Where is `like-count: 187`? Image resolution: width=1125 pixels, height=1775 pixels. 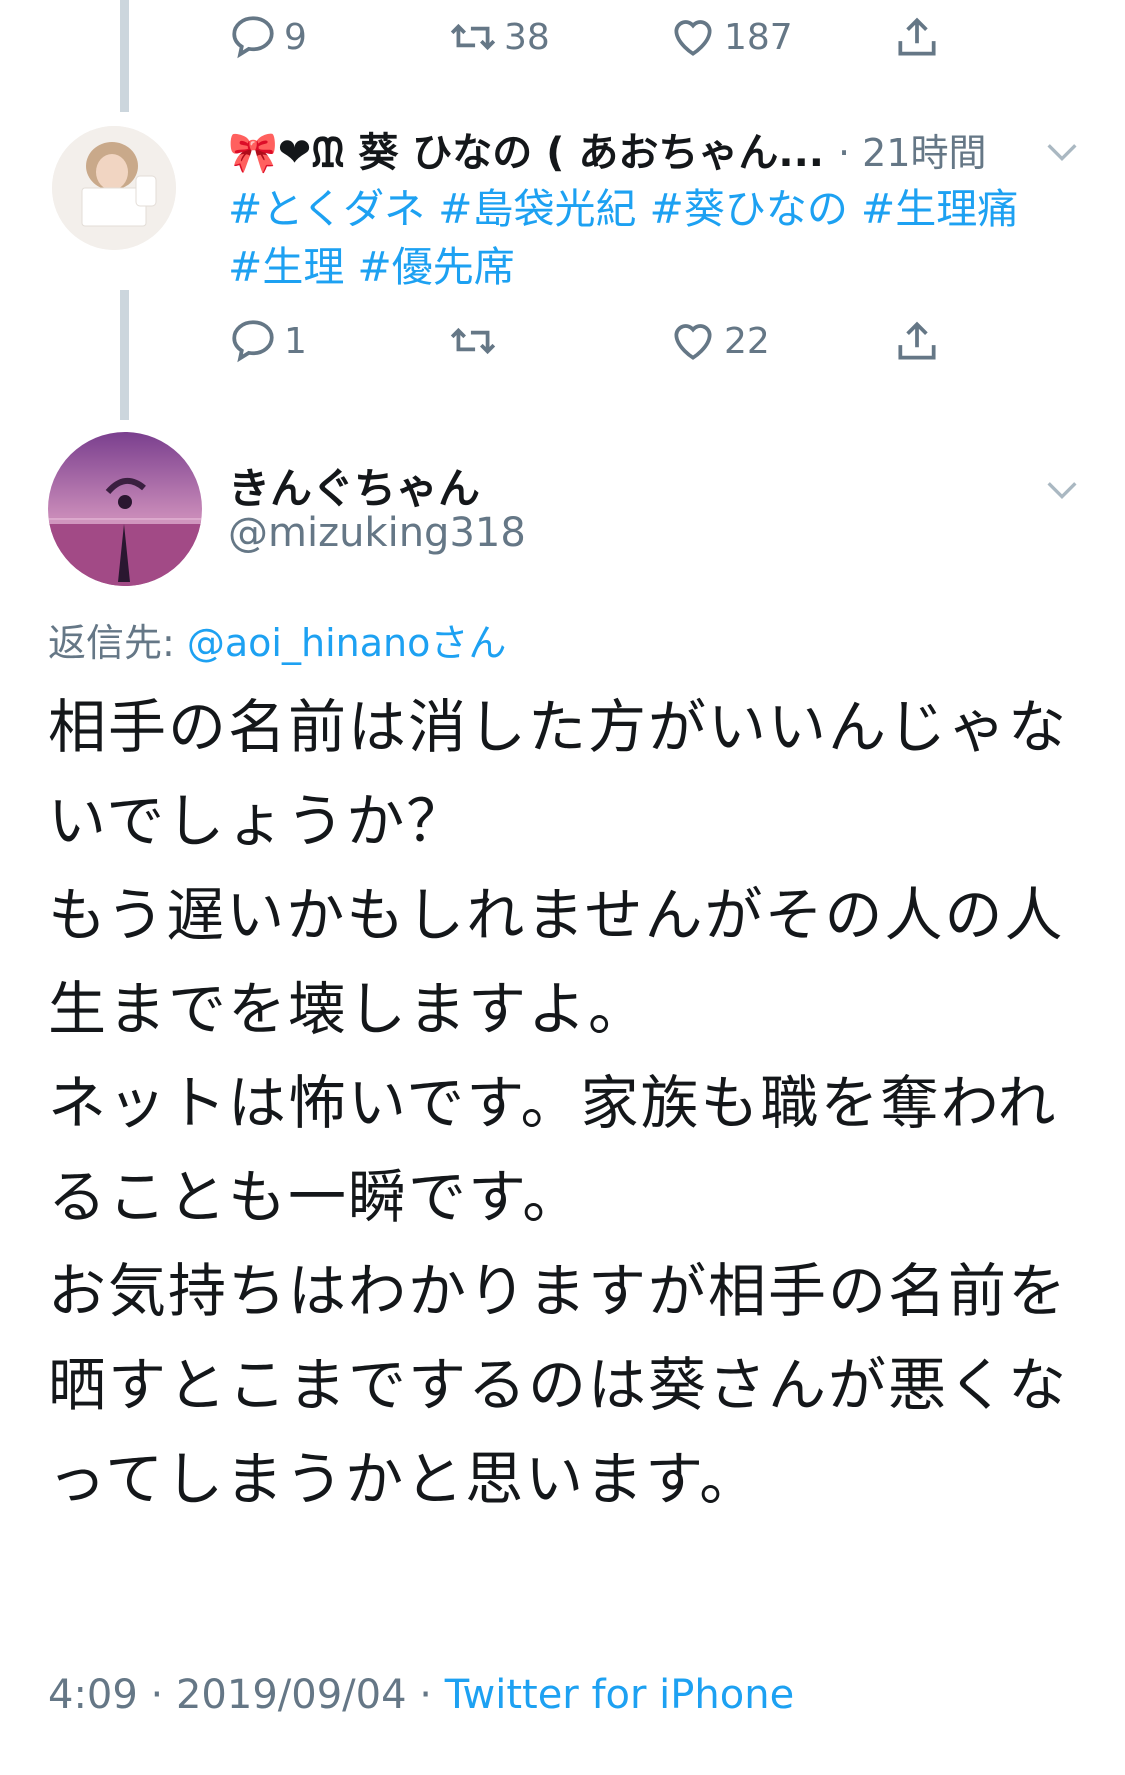
like-count: 187 is located at coordinates (758, 37).